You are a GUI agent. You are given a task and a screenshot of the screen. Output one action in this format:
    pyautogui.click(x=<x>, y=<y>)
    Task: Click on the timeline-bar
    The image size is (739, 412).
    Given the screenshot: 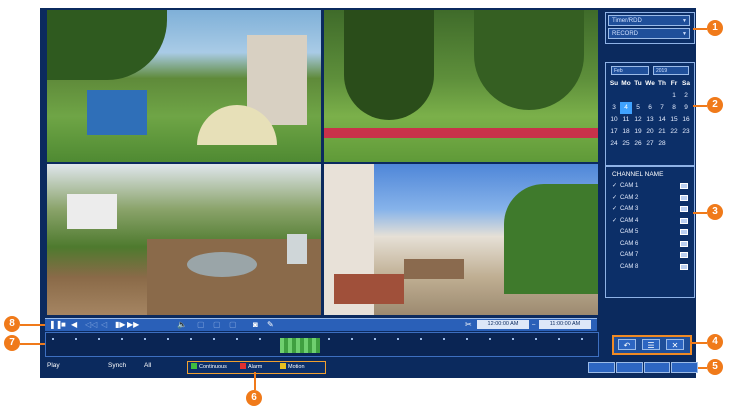 What is the action you would take?
    pyautogui.click(x=322, y=344)
    